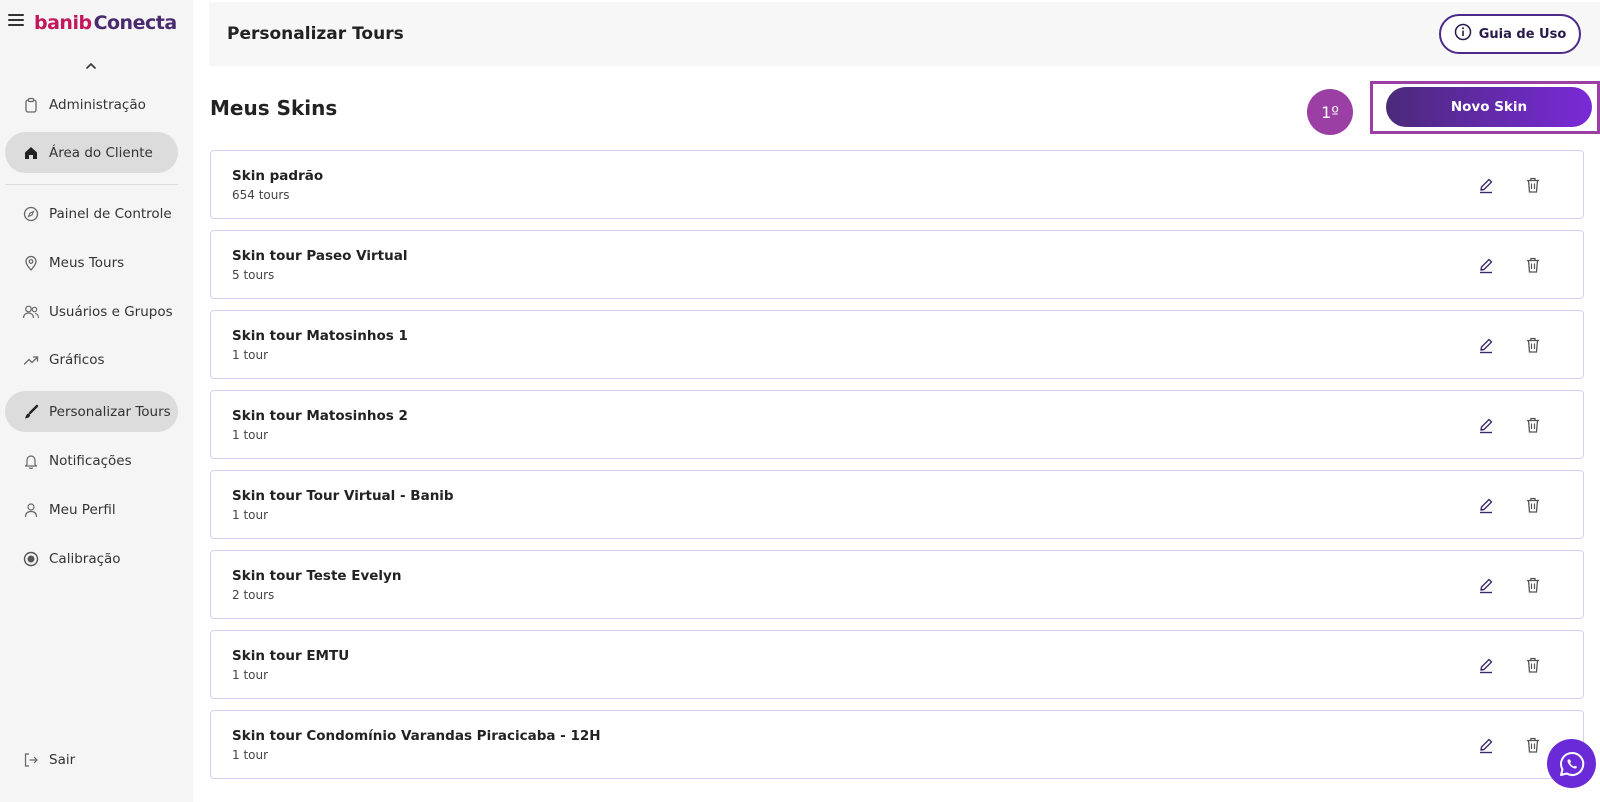 This screenshot has height=802, width=1600. I want to click on skin-row: Skin padrão 654 tours, so click(897, 184).